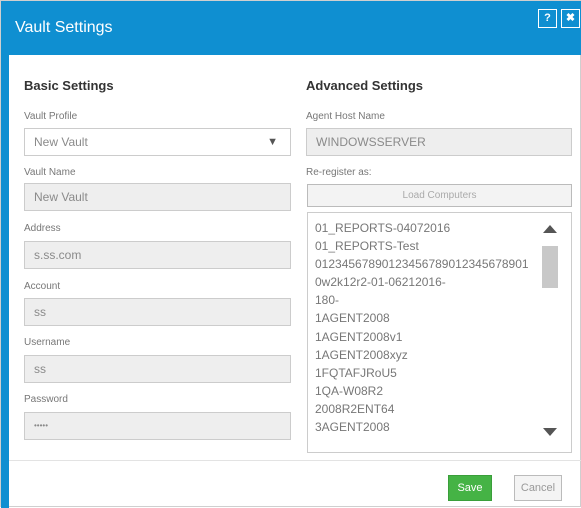 The height and width of the screenshot is (508, 581). I want to click on password-label: Password, so click(46, 399).